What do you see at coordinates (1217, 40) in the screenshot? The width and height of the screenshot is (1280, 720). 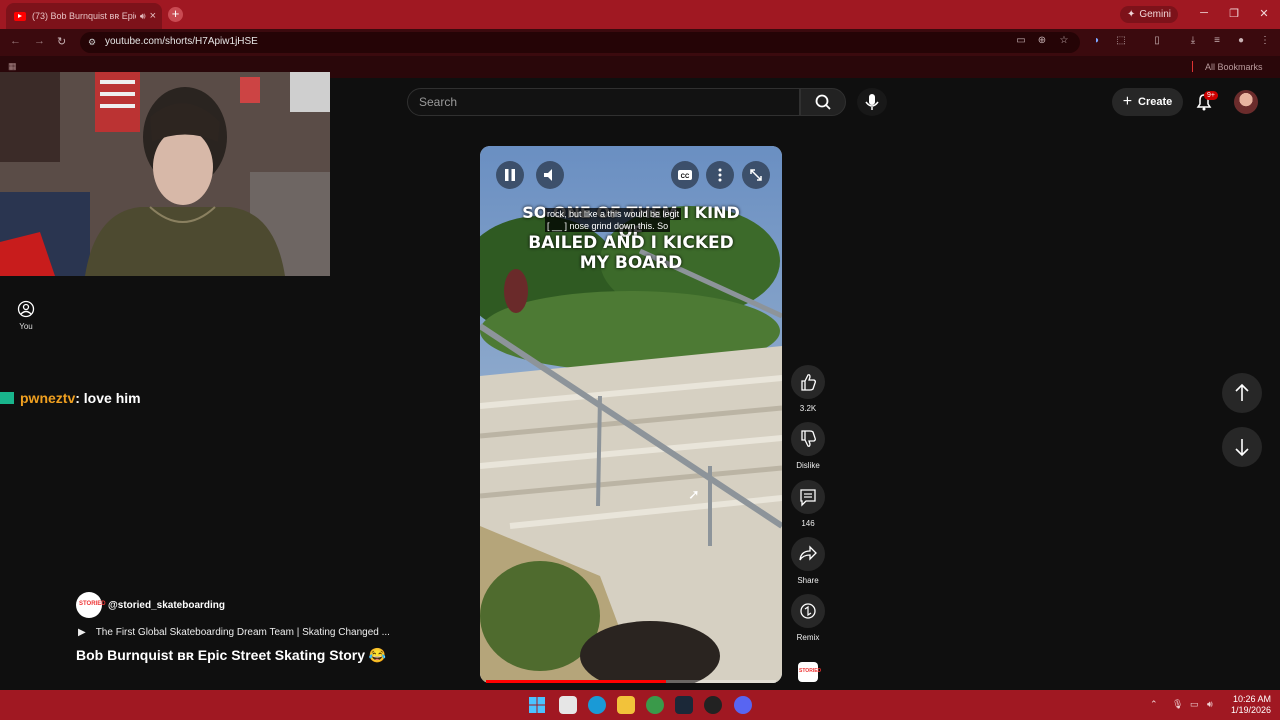 I see `media-icon: ≡` at bounding box center [1217, 40].